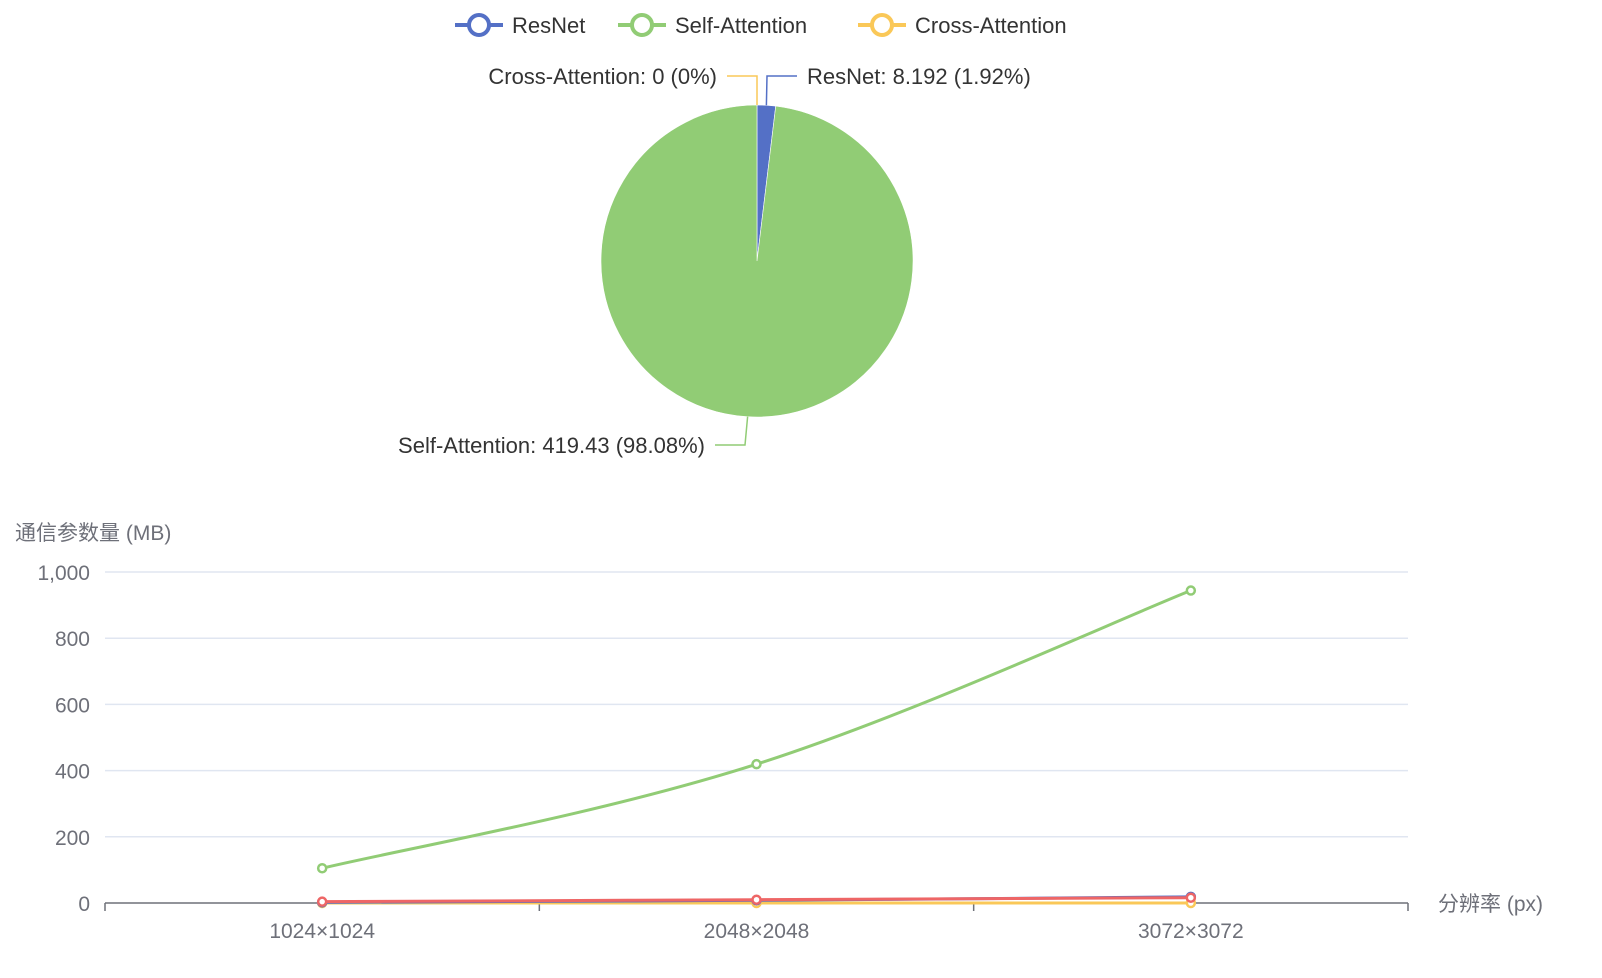 This screenshot has width=1602, height=978. I want to click on pie-slice-self-attention, so click(757, 261).